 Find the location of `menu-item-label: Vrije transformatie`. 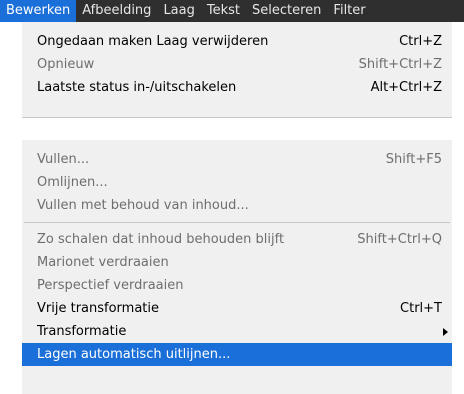

menu-item-label: Vrije transformatie is located at coordinates (98, 308).